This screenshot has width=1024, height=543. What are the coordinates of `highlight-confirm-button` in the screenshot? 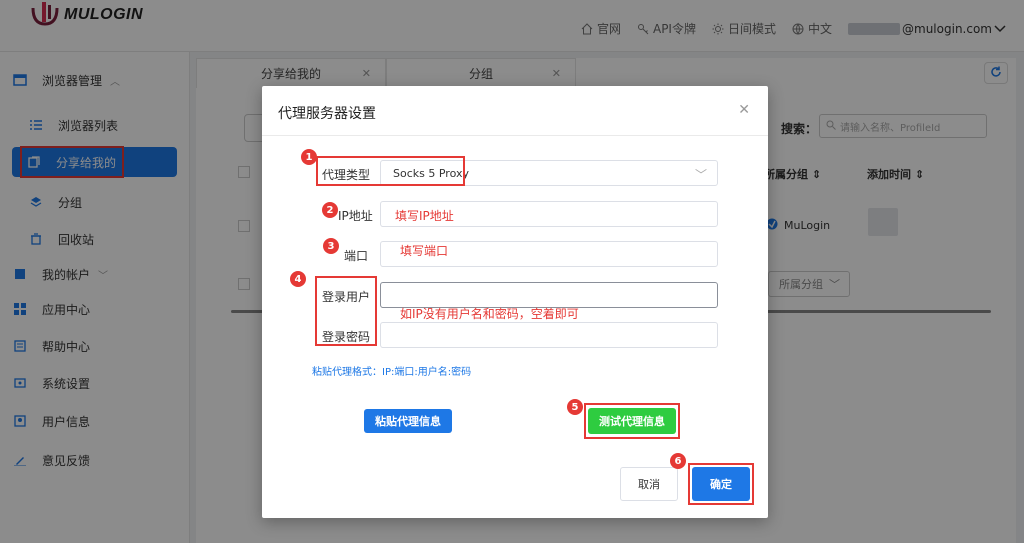 It's located at (721, 484).